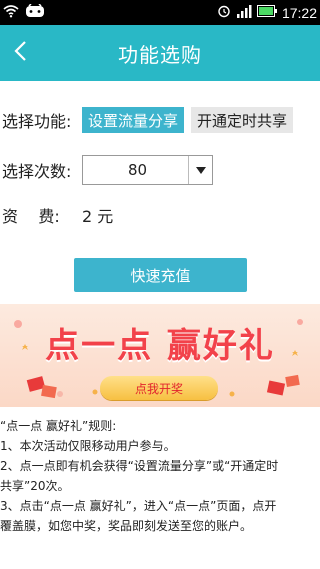  I want to click on app-header: 功能选购, so click(160, 53).